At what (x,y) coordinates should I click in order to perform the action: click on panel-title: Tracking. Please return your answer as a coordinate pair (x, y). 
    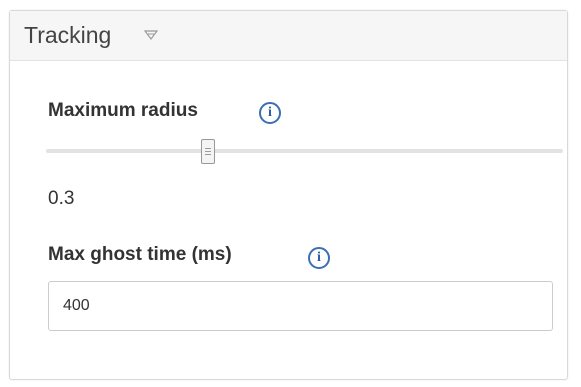
    Looking at the image, I should click on (68, 35).